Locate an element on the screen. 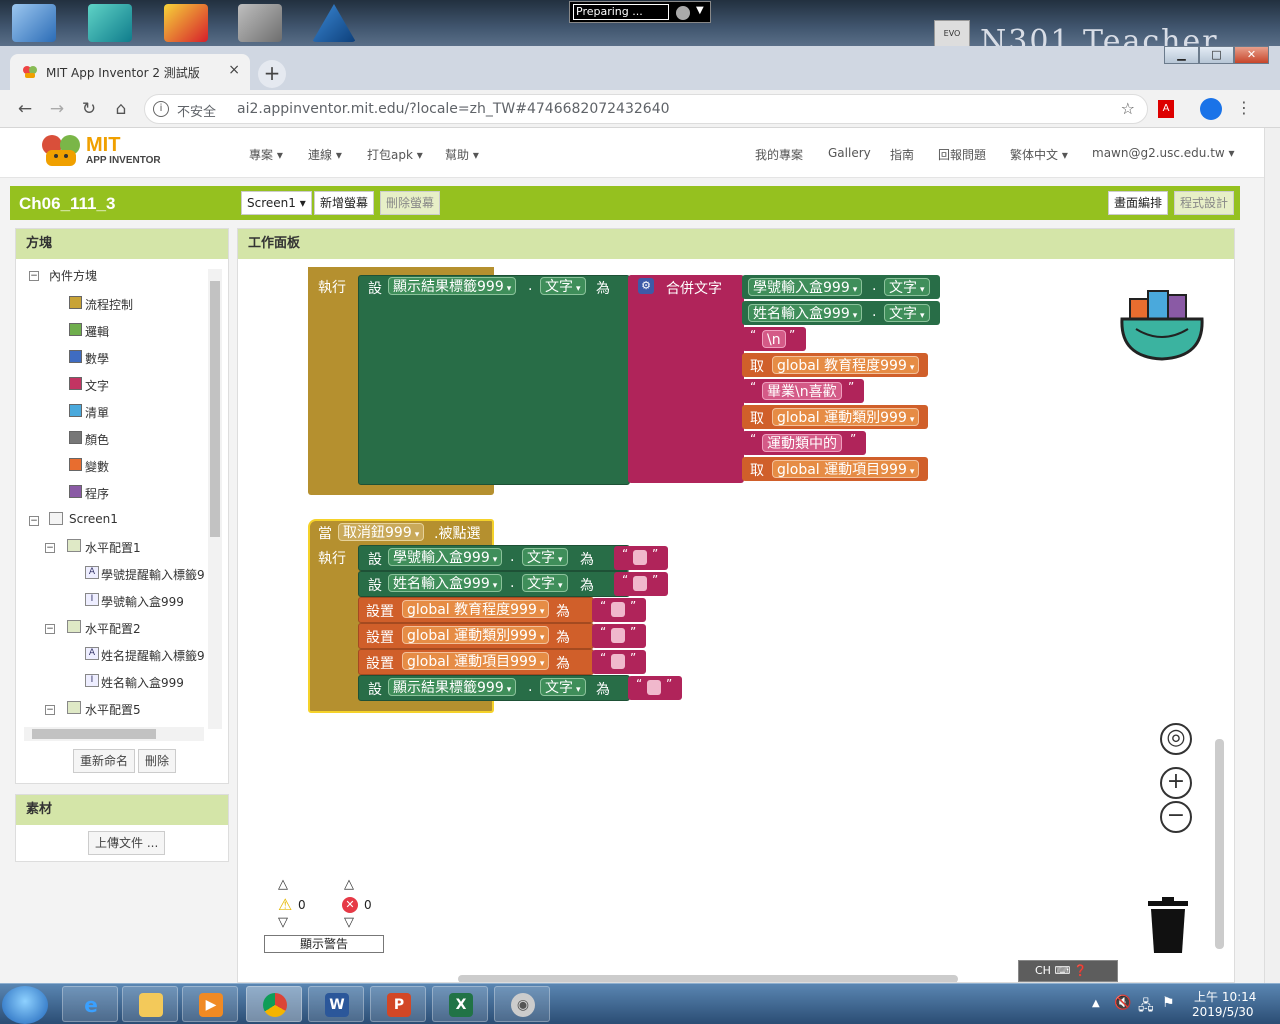 The height and width of the screenshot is (1024, 1280). tree-item-colors: 顏色 is located at coordinates (97, 439).